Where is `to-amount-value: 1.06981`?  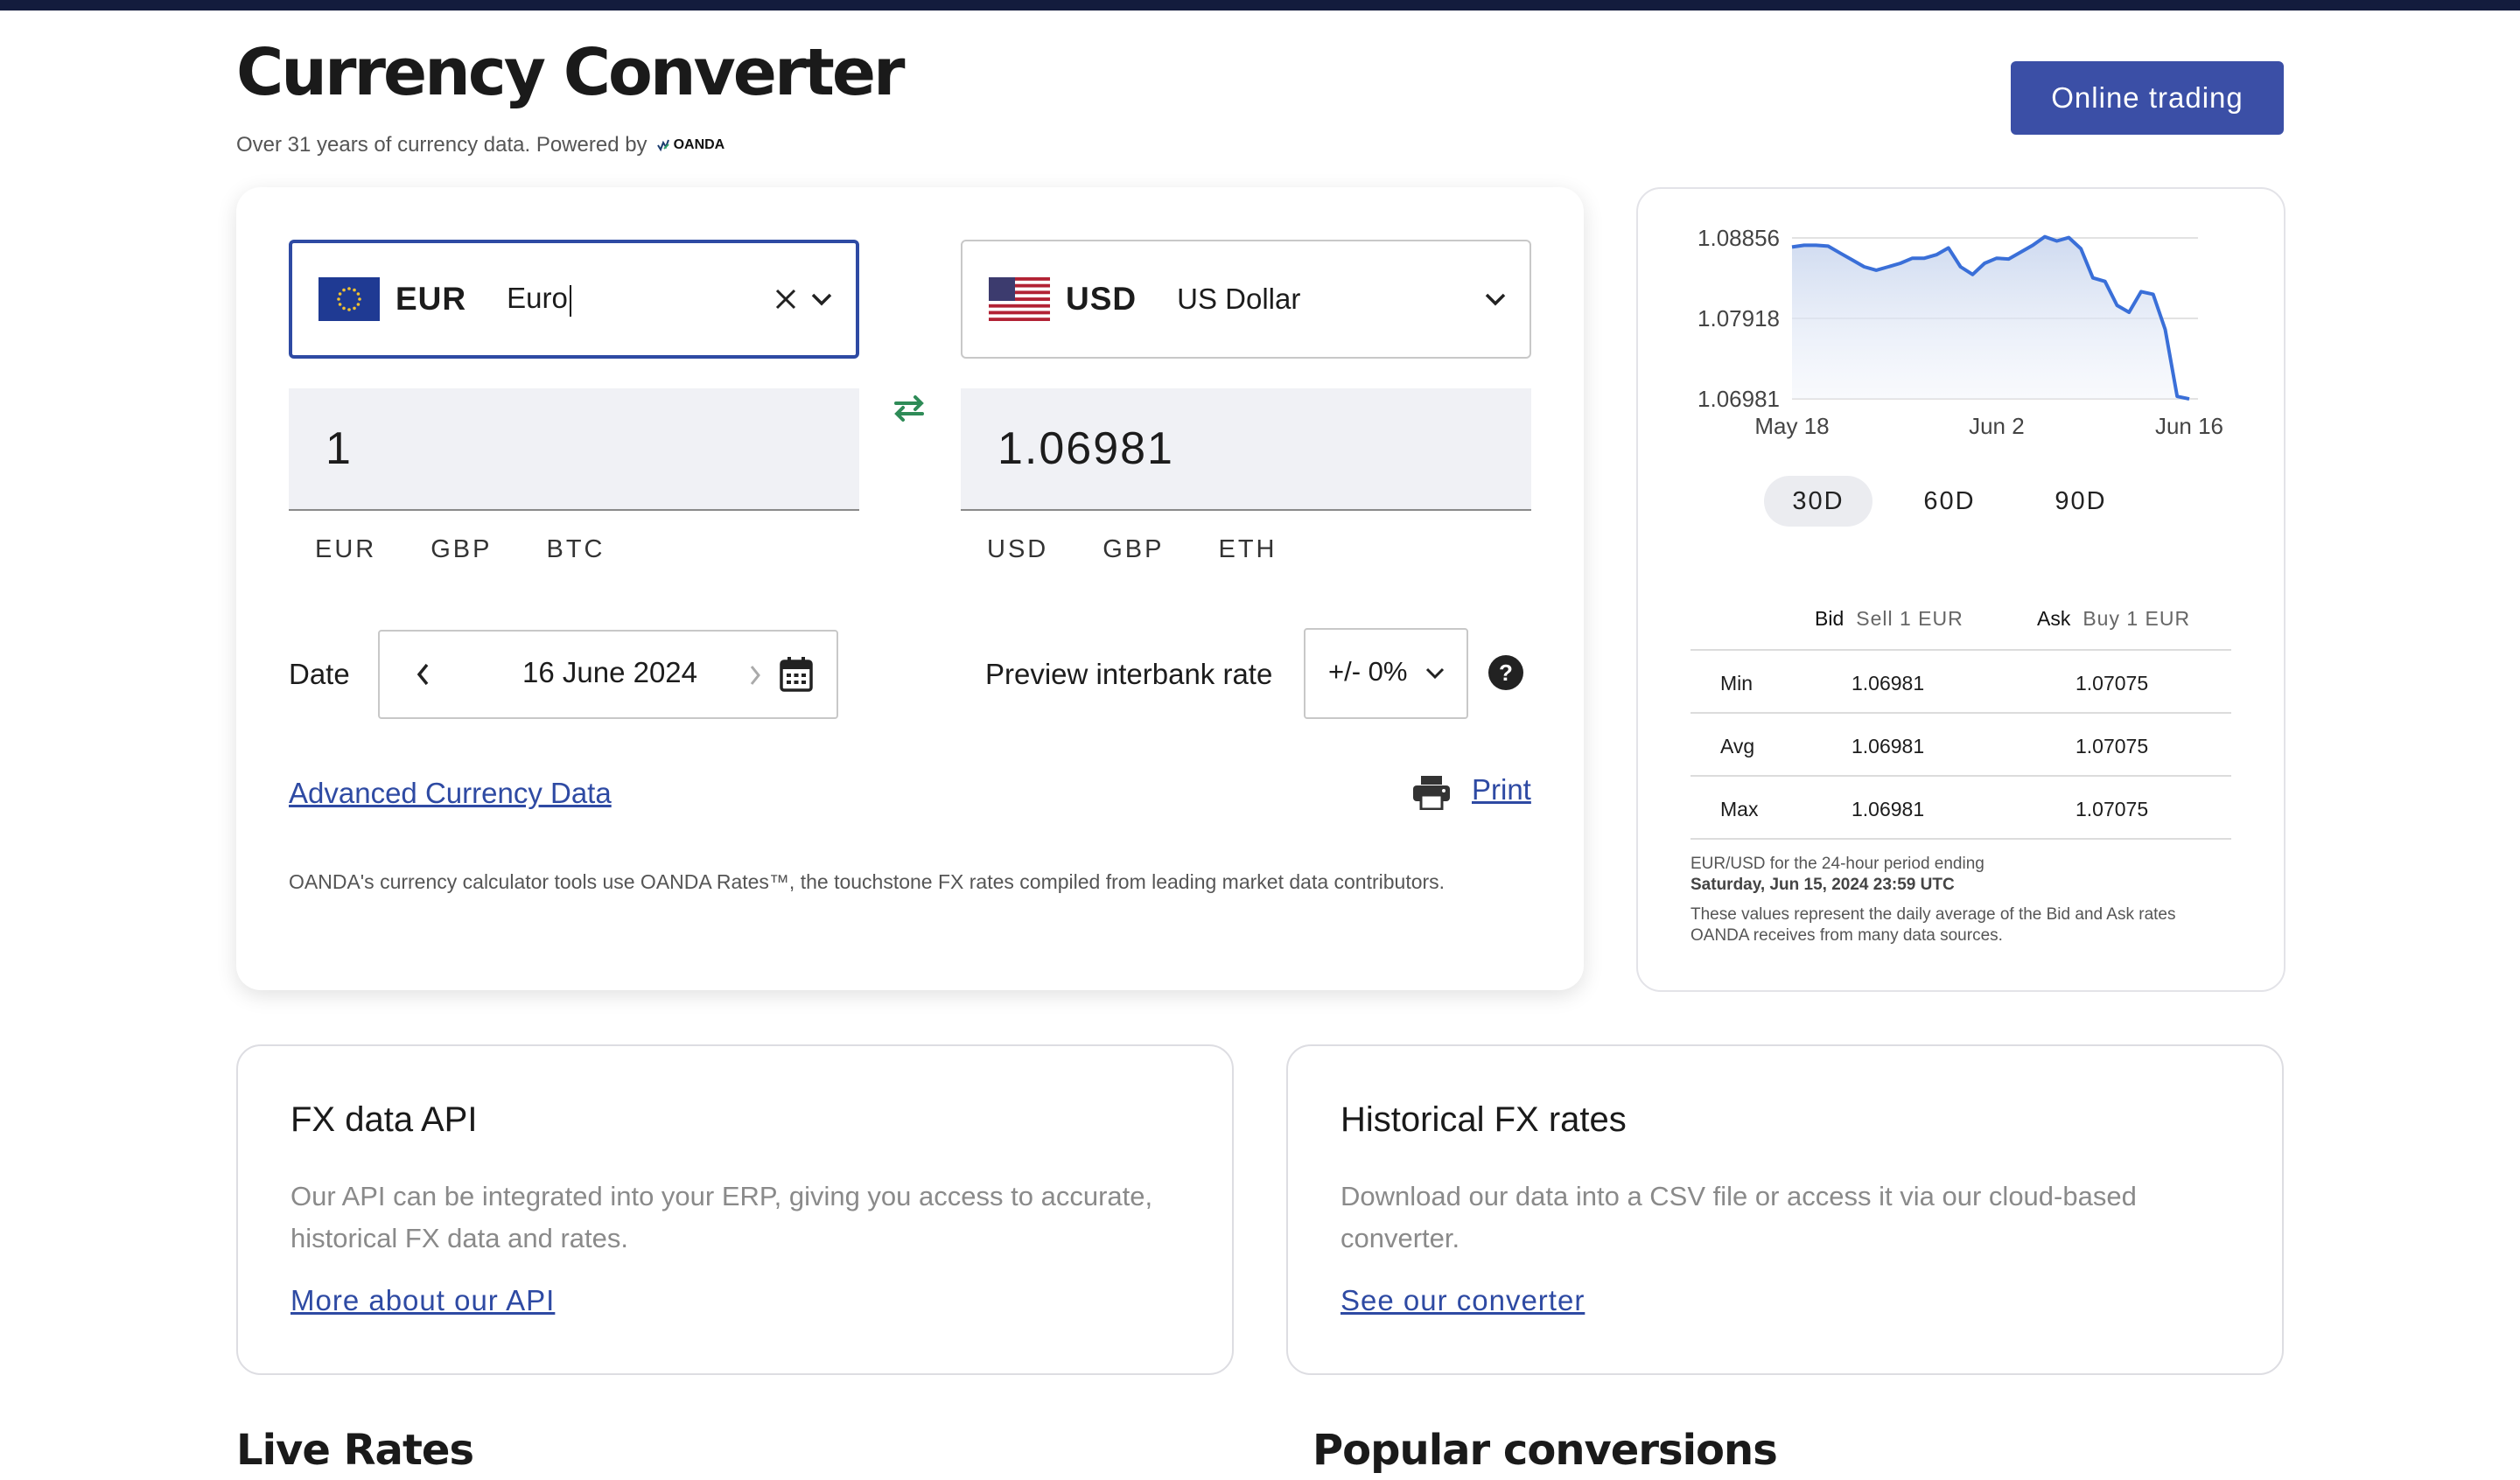
to-amount-value: 1.06981 is located at coordinates (1086, 449).